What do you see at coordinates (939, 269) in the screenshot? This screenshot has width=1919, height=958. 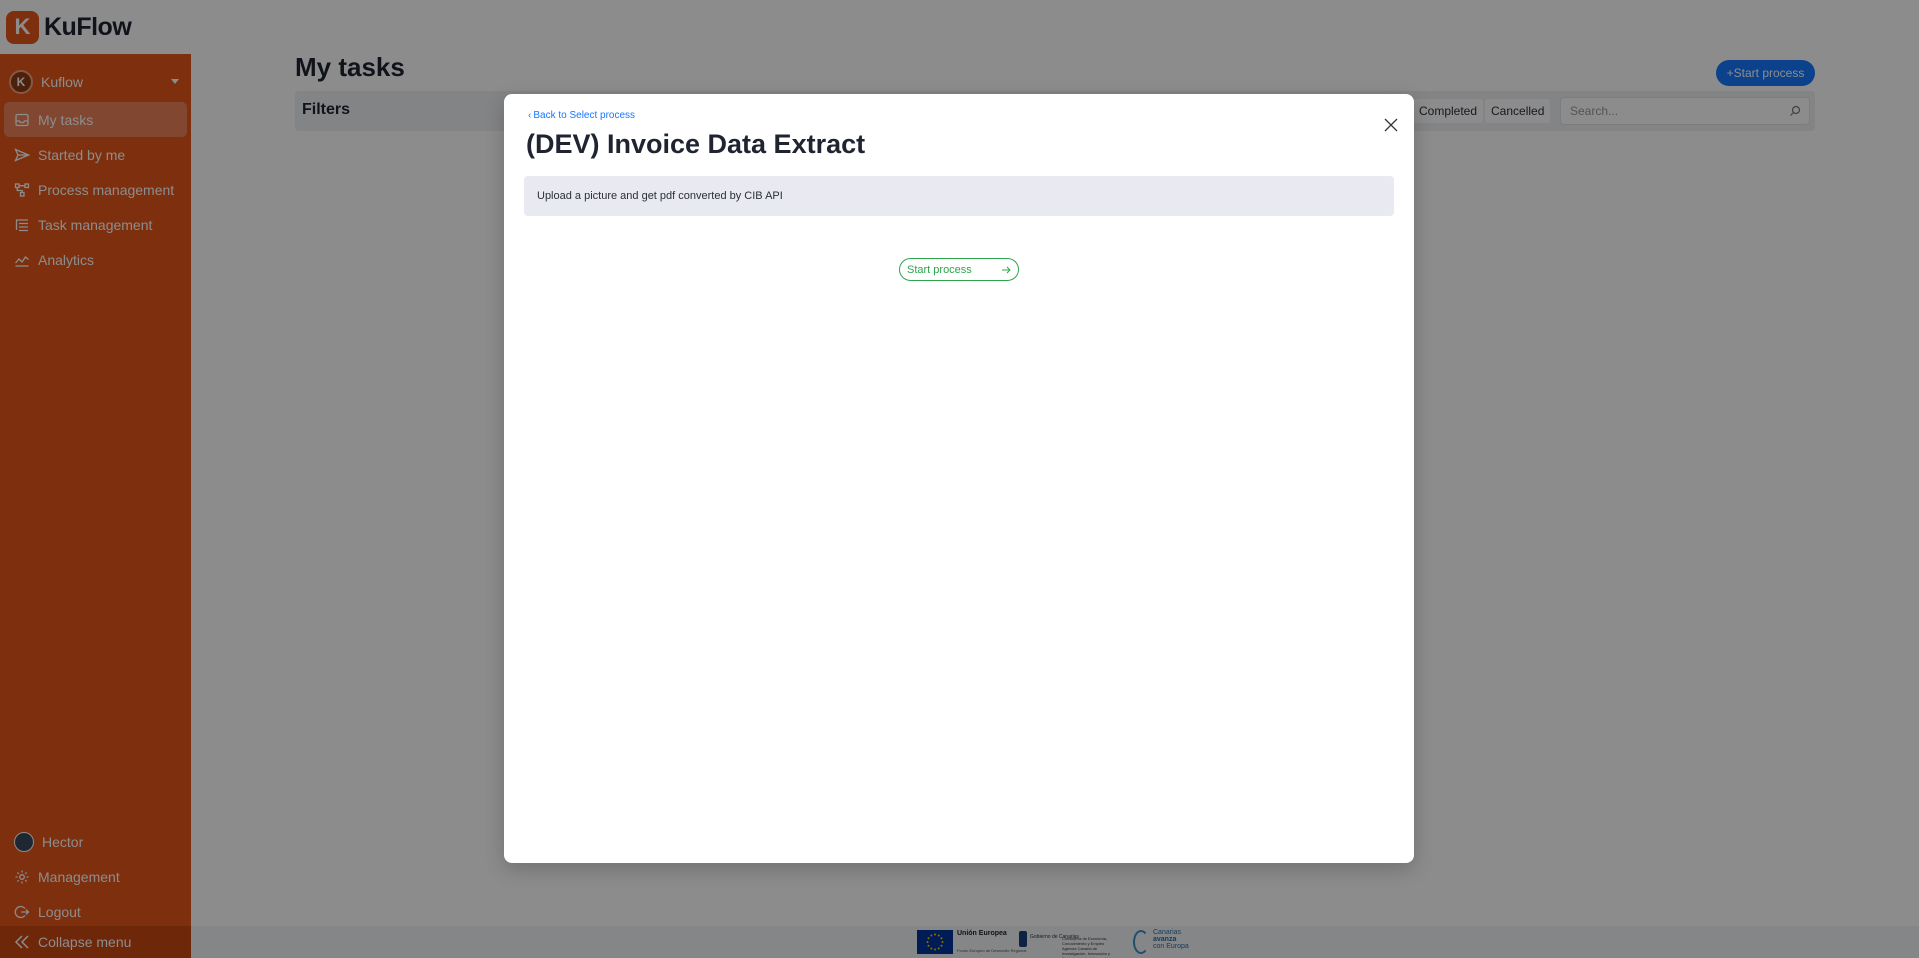 I see `start-process-label: Start process` at bounding box center [939, 269].